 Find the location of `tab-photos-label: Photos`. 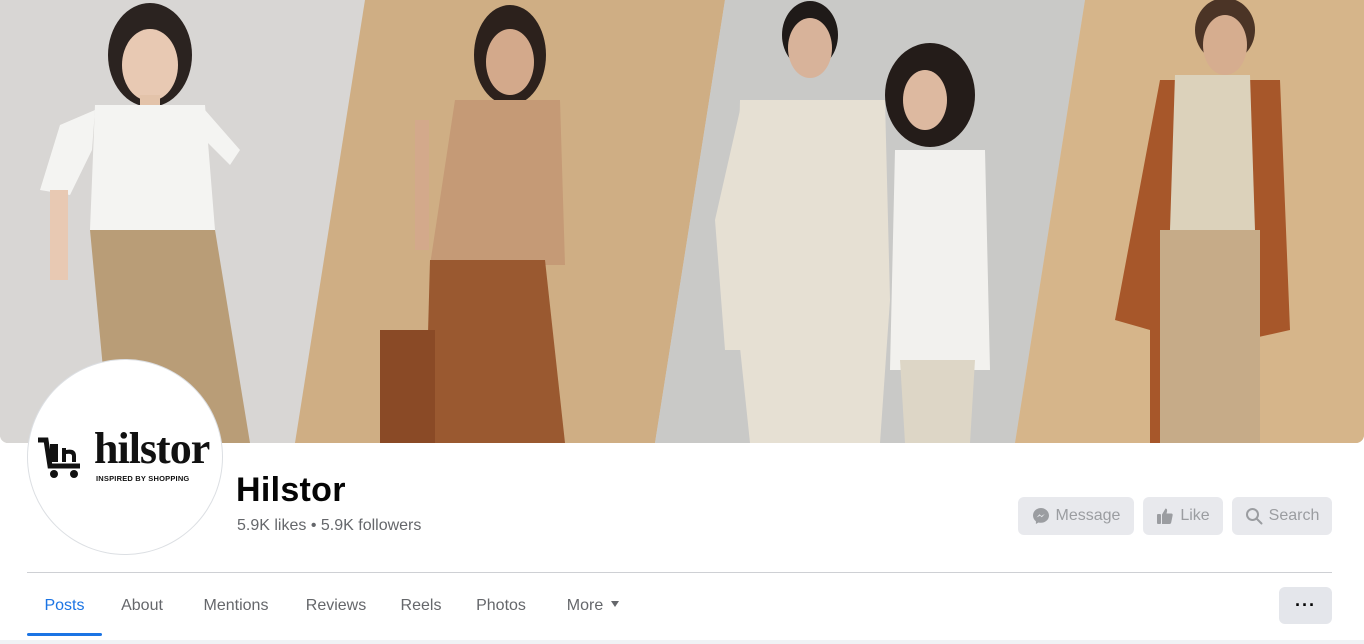

tab-photos-label: Photos is located at coordinates (501, 605).